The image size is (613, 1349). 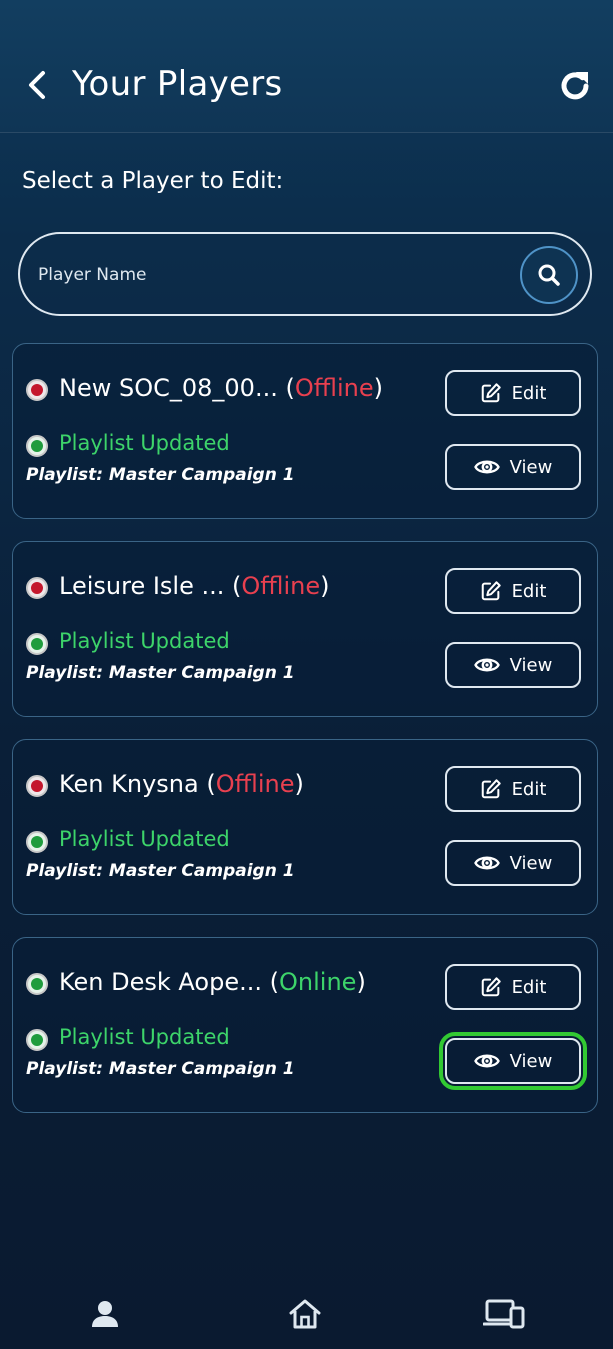 I want to click on bottom-nav, so click(x=306, y=1314).